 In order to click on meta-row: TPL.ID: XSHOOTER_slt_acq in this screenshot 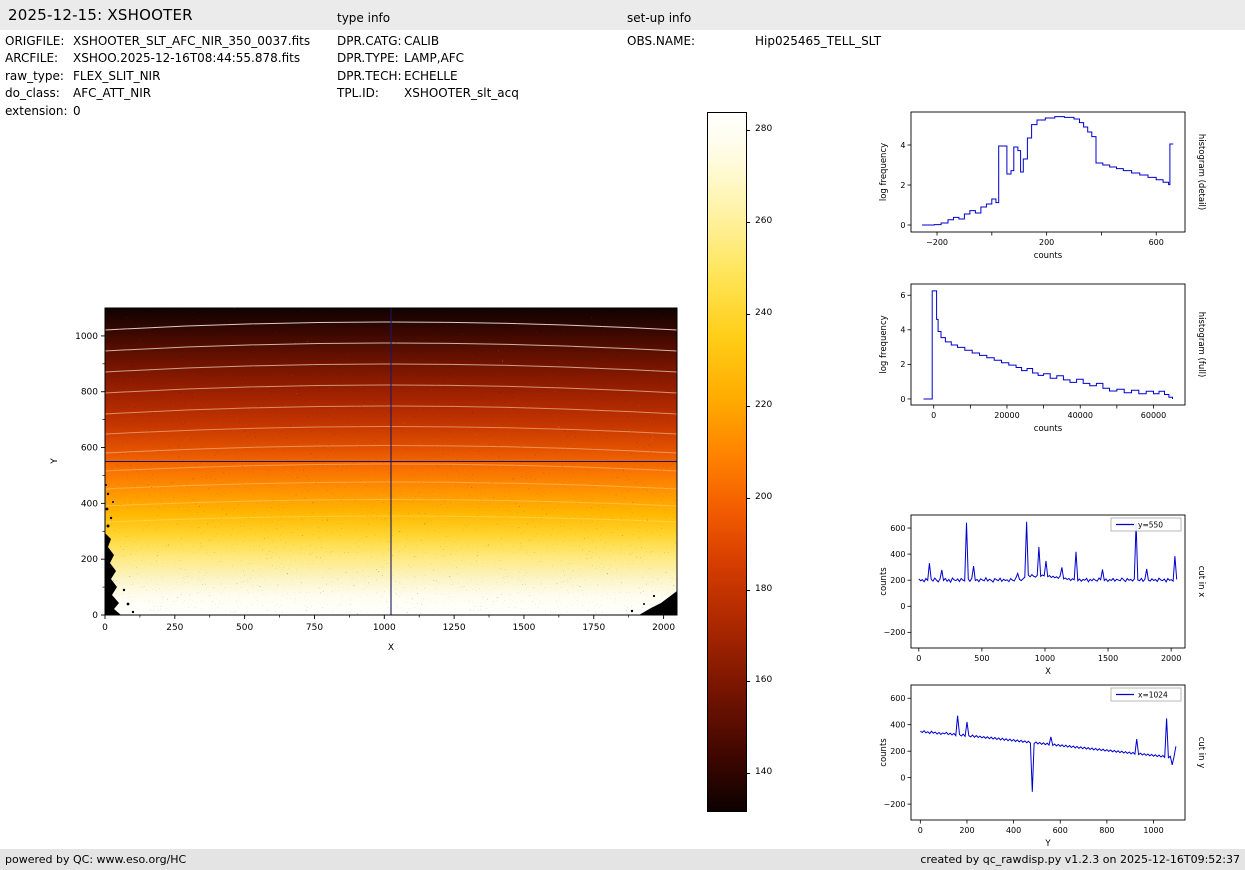, I will do `click(428, 93)`.